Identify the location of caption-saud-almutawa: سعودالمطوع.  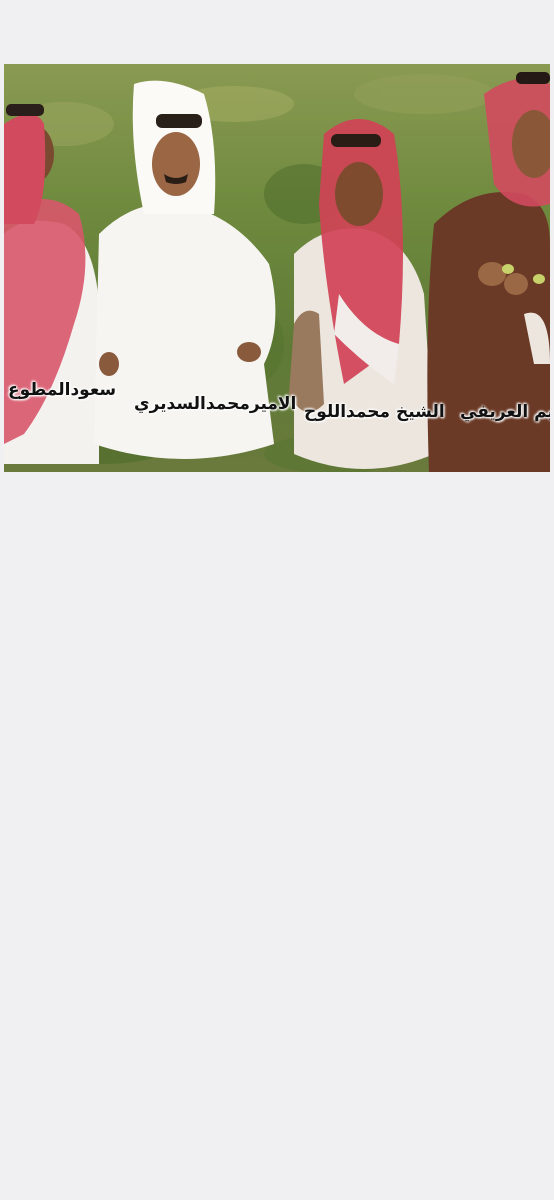
(62, 390).